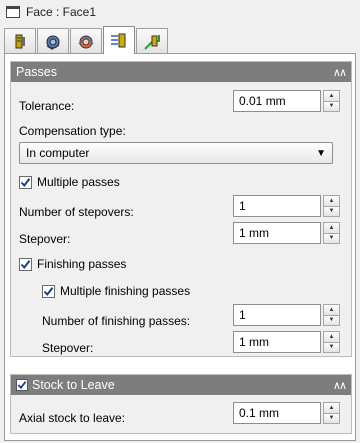 This screenshot has height=443, width=360. What do you see at coordinates (68, 348) in the screenshot?
I see `finishing-stepover-label: Stepover:` at bounding box center [68, 348].